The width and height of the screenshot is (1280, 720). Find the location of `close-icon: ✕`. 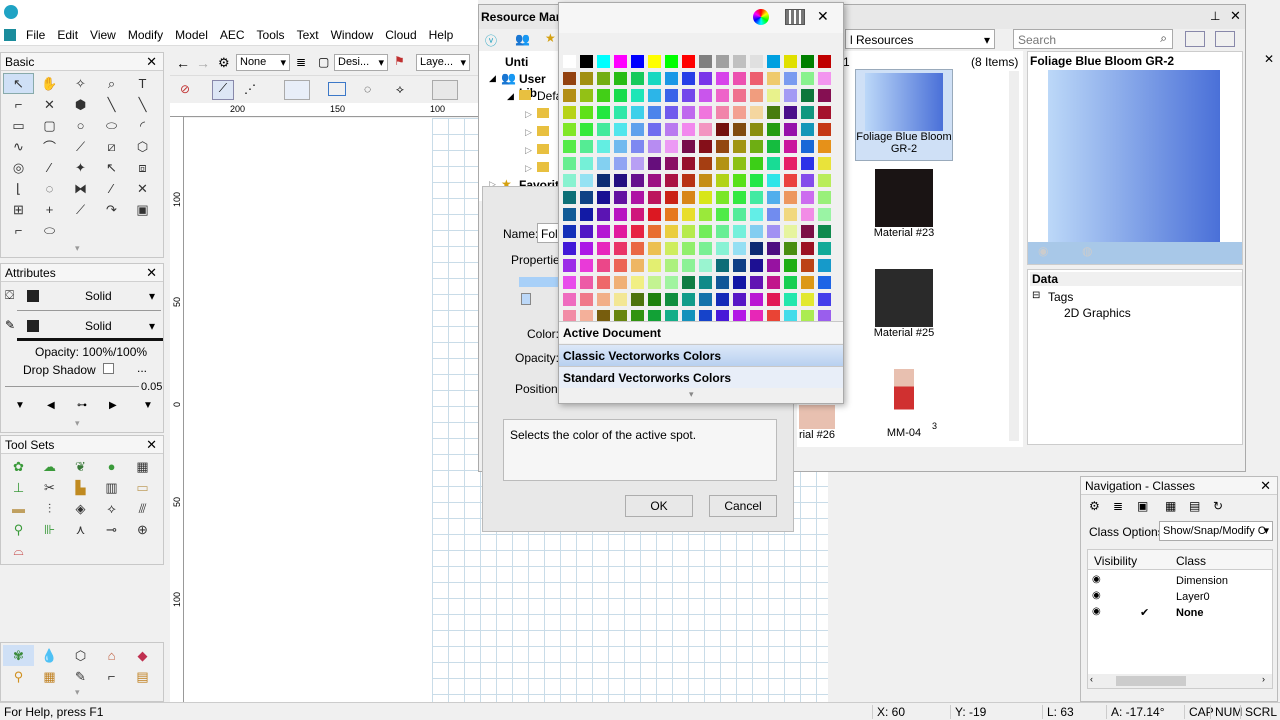

close-icon: ✕ is located at coordinates (151, 273).